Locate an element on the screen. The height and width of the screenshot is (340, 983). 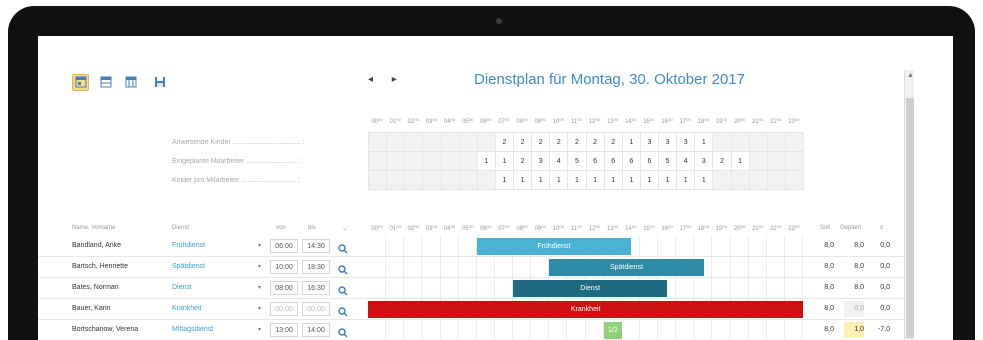
shift-bar: 1/2 is located at coordinates (612, 330).